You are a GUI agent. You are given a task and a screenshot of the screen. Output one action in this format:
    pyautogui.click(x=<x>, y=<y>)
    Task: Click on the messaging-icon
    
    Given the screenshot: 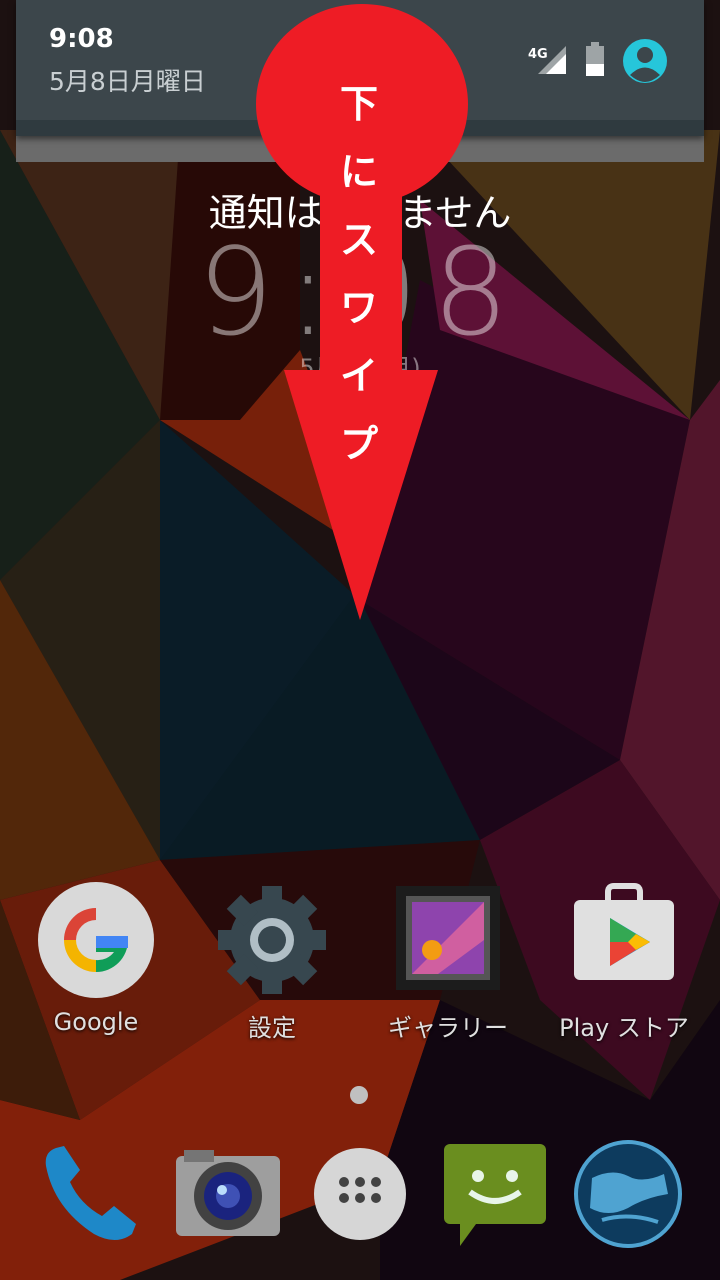 What is the action you would take?
    pyautogui.click(x=496, y=1194)
    